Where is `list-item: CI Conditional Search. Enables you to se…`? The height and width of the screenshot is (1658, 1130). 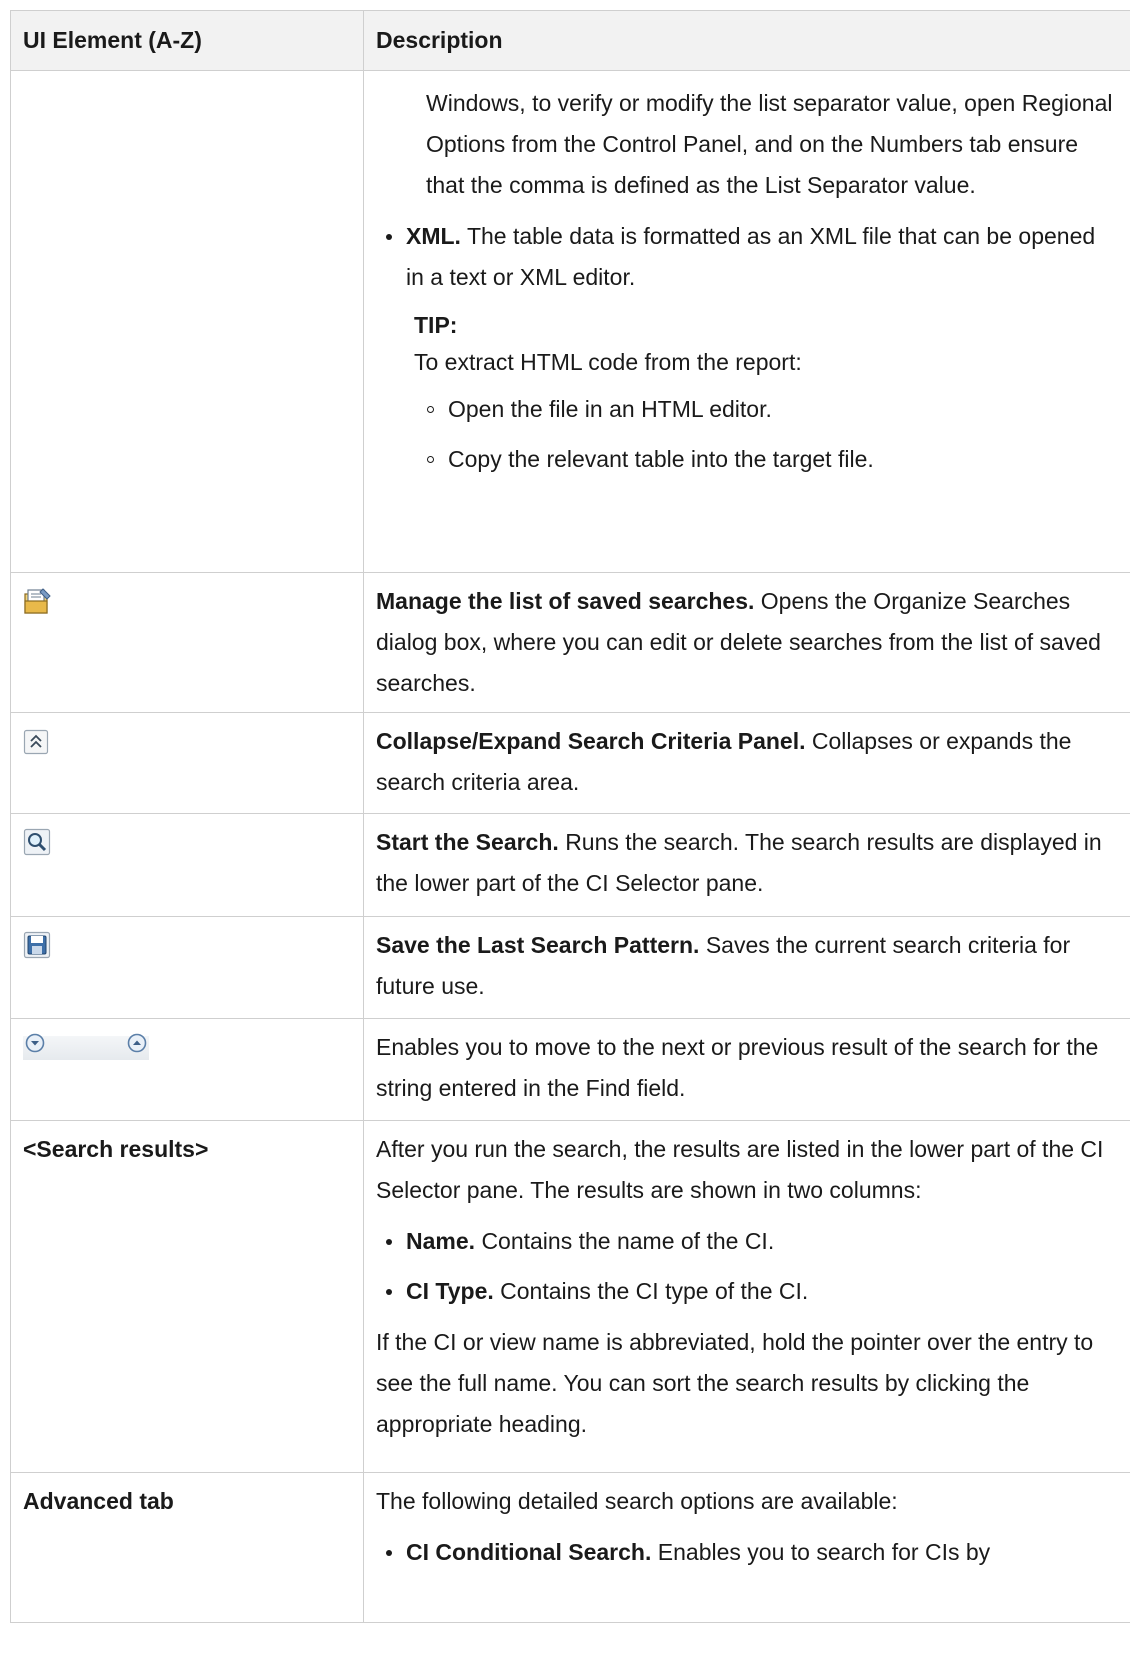
list-item: CI Conditional Search. Enables you to se… is located at coordinates (747, 1552).